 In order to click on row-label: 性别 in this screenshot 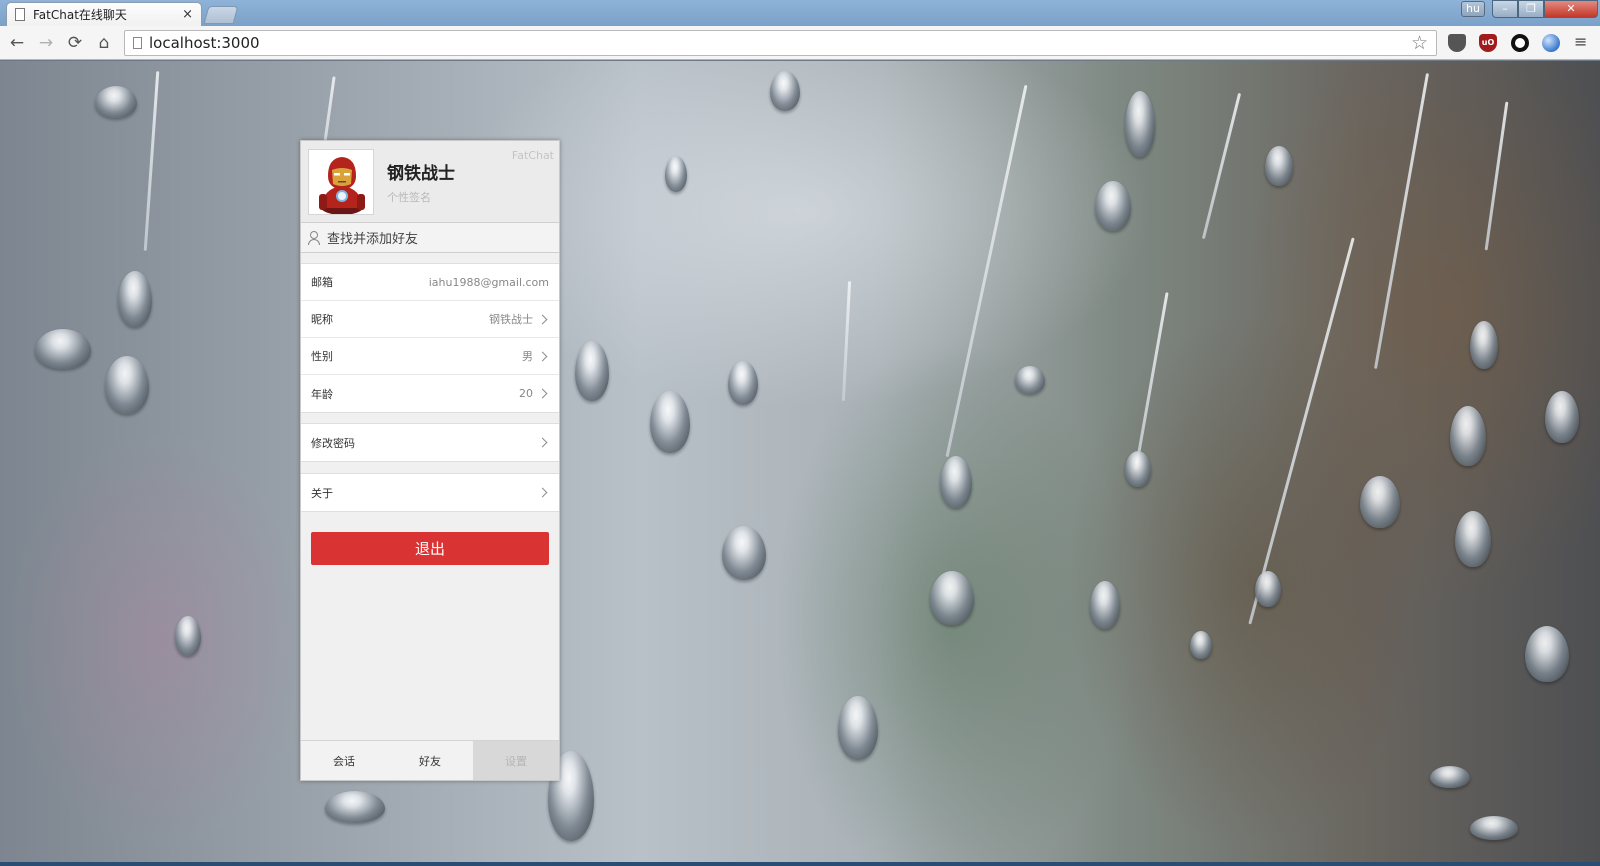, I will do `click(322, 356)`.